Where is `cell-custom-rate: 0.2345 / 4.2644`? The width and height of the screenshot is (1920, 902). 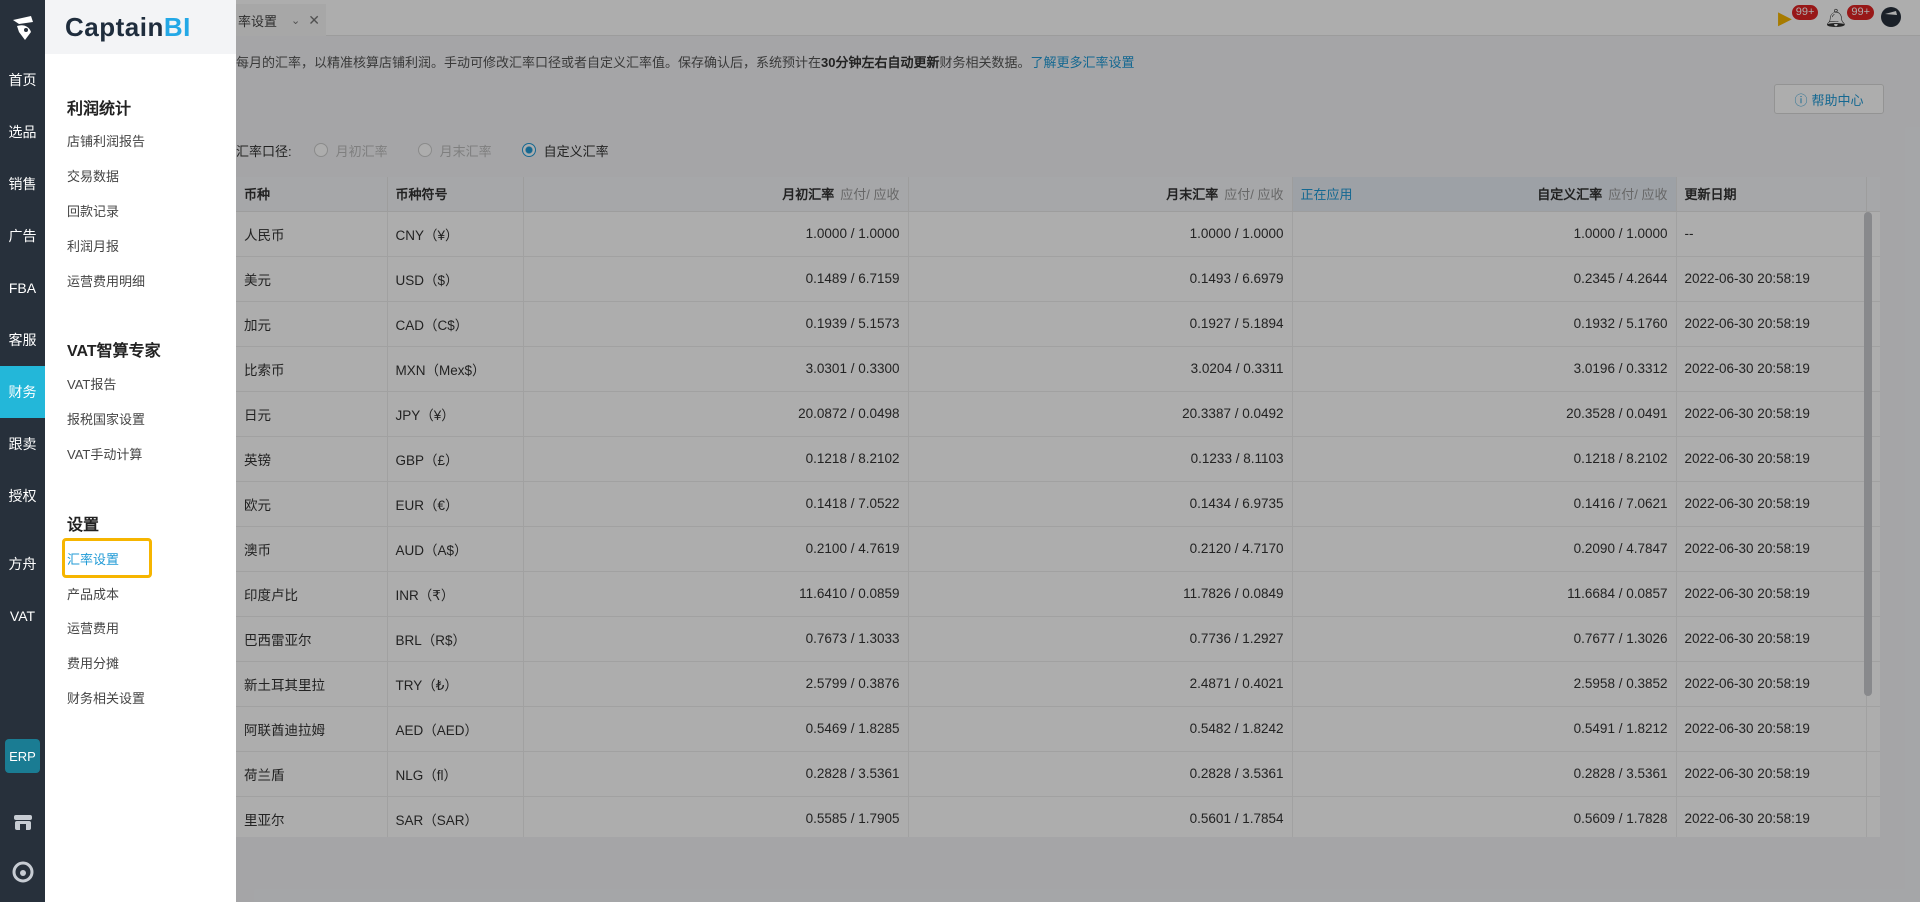
cell-custom-rate: 0.2345 / 4.2644 is located at coordinates (1484, 279).